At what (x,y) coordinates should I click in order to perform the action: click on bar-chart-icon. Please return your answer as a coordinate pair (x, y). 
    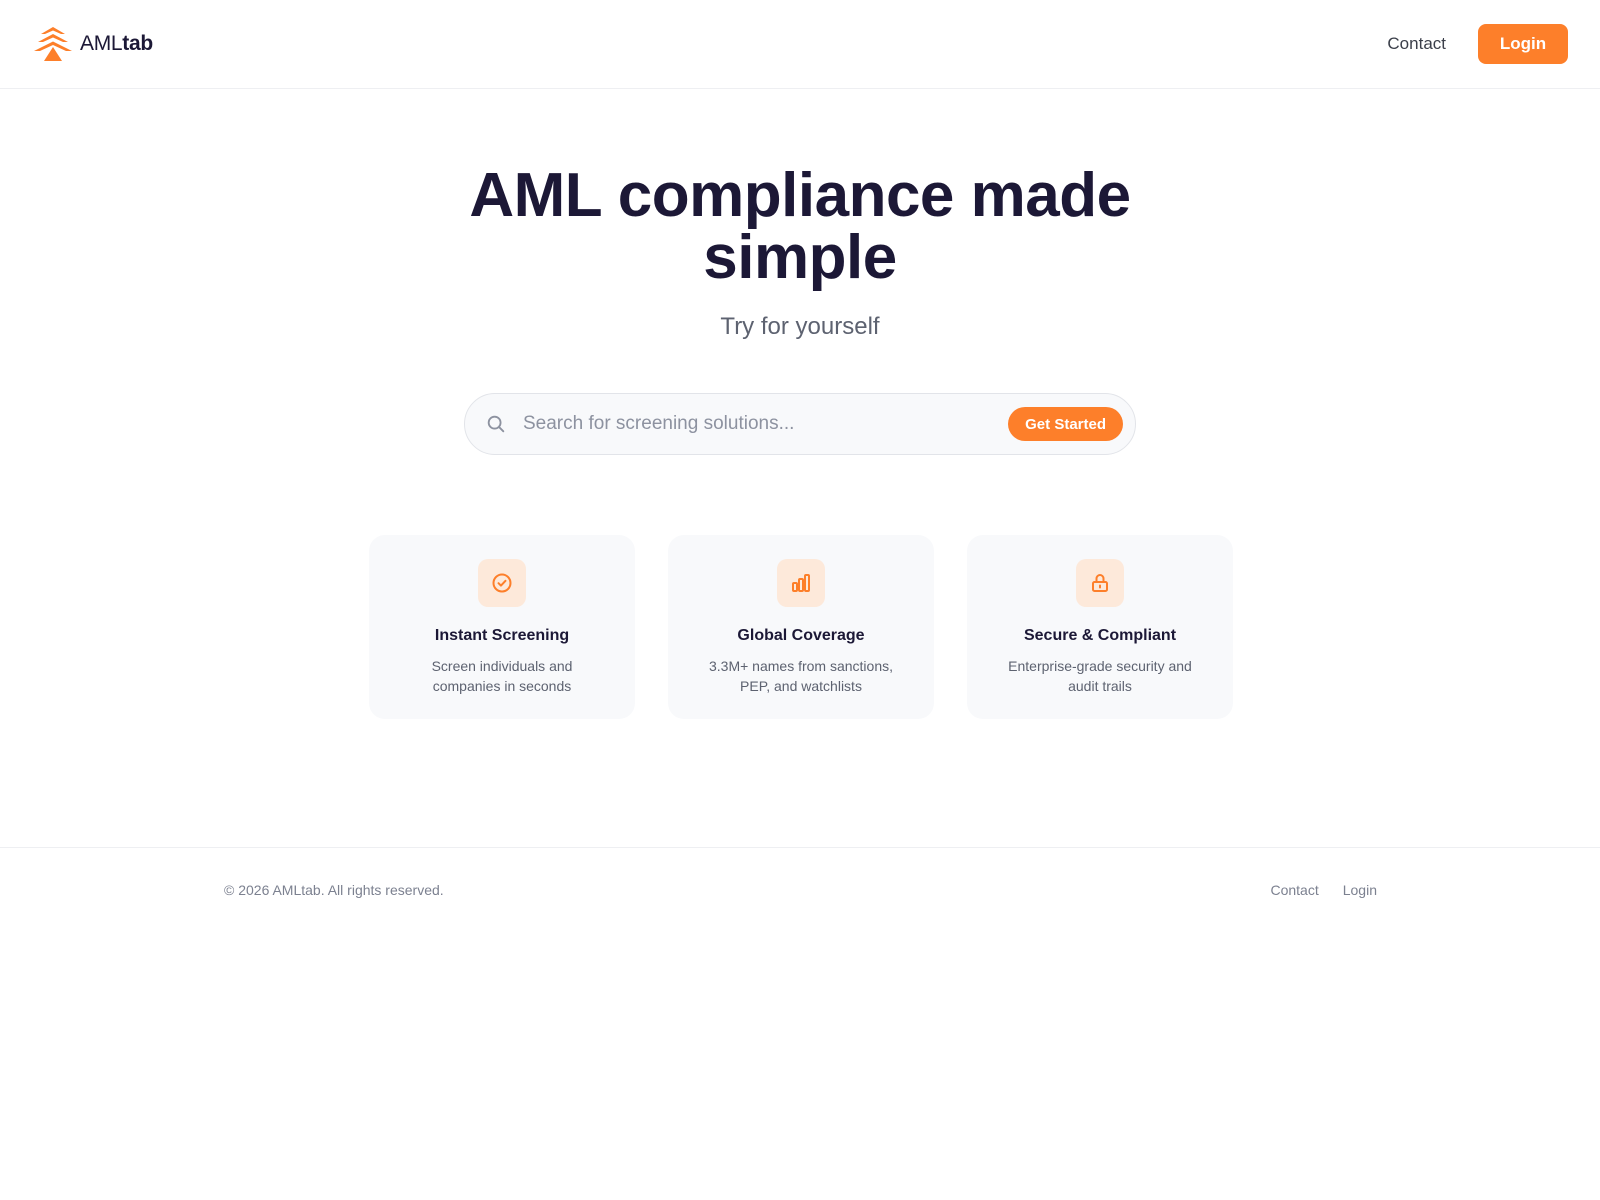
    Looking at the image, I should click on (801, 583).